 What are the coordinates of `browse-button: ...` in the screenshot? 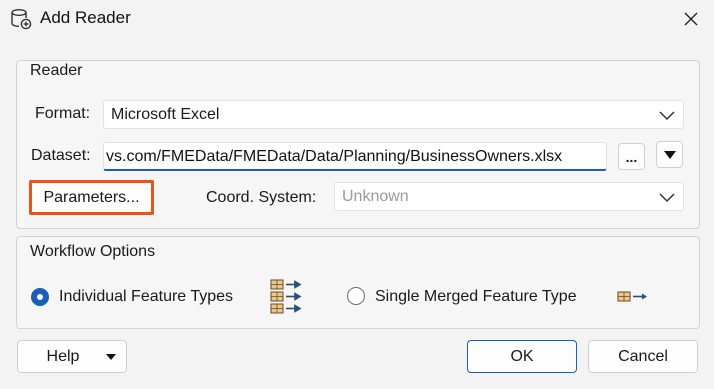 It's located at (631, 156).